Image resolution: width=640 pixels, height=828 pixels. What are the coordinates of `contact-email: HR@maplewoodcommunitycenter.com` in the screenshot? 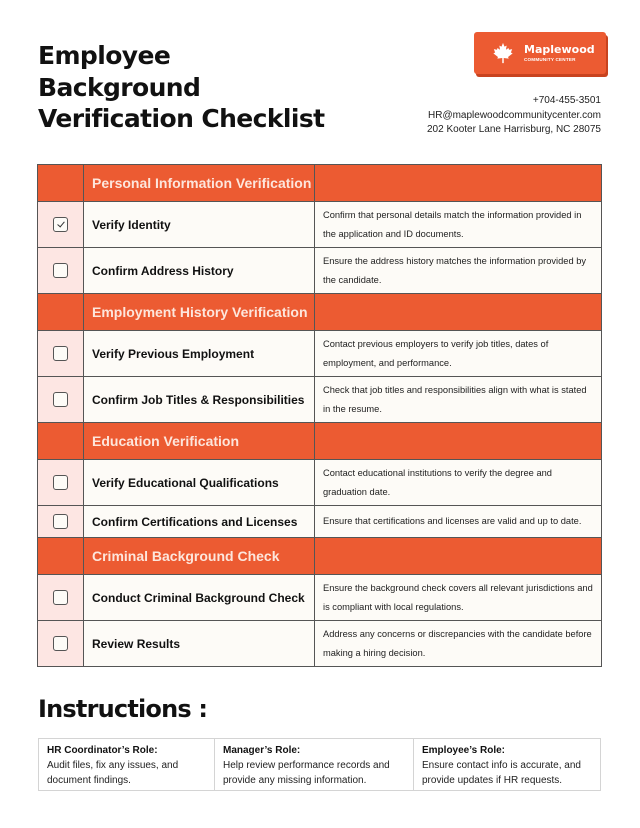 It's located at (514, 115).